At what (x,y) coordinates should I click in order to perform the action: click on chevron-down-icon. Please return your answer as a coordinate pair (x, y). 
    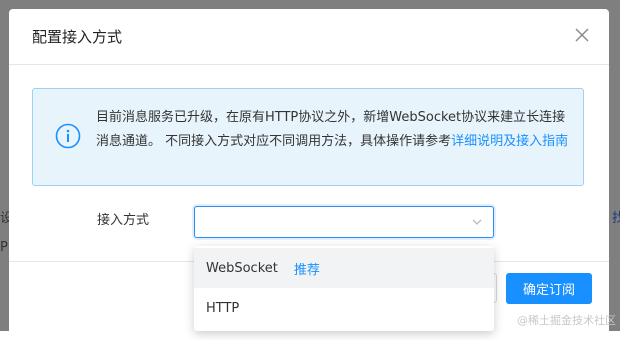
    Looking at the image, I should click on (477, 222).